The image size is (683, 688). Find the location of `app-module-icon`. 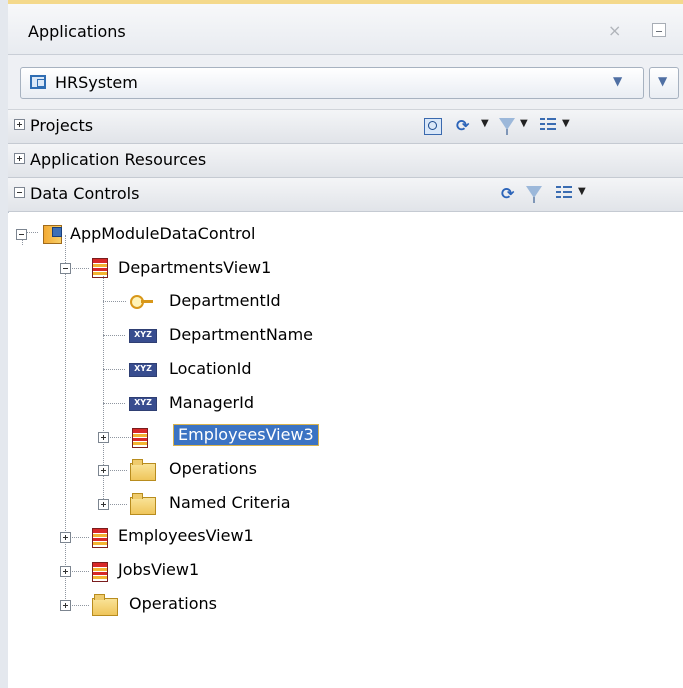

app-module-icon is located at coordinates (52, 234).